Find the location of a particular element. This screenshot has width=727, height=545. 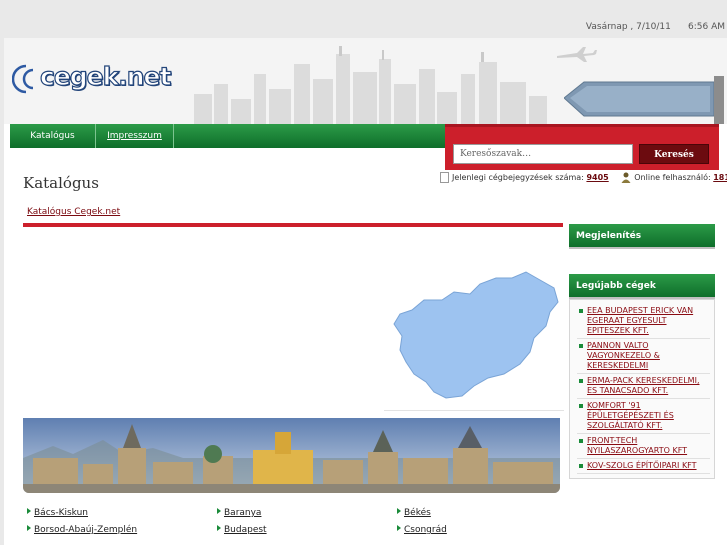

company-list-item: PANNON VALTO VAGYONKEZELO & KERESKEDELMI is located at coordinates (643, 356).